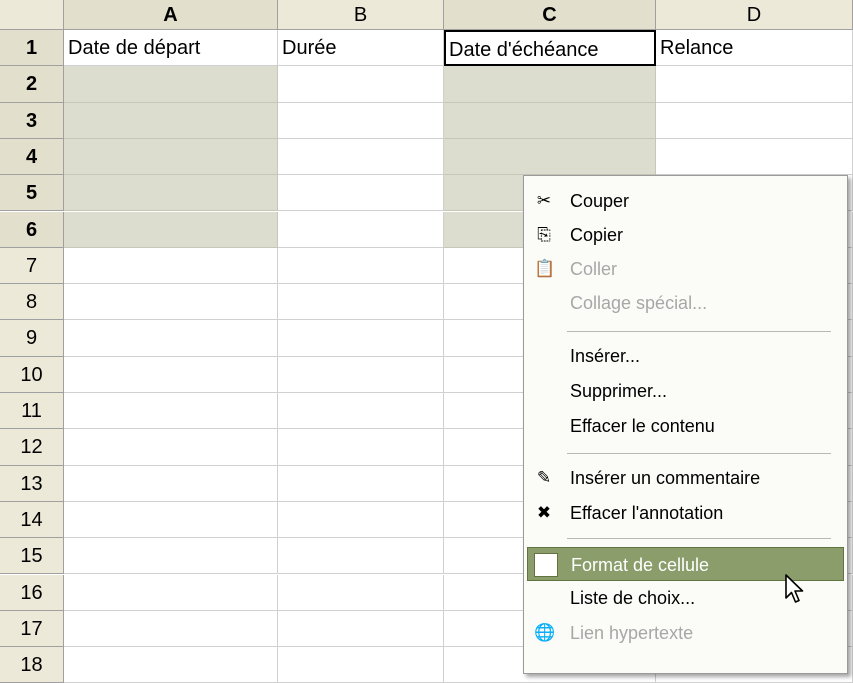 The height and width of the screenshot is (683, 853). What do you see at coordinates (171, 266) in the screenshot?
I see `cell-a7` at bounding box center [171, 266].